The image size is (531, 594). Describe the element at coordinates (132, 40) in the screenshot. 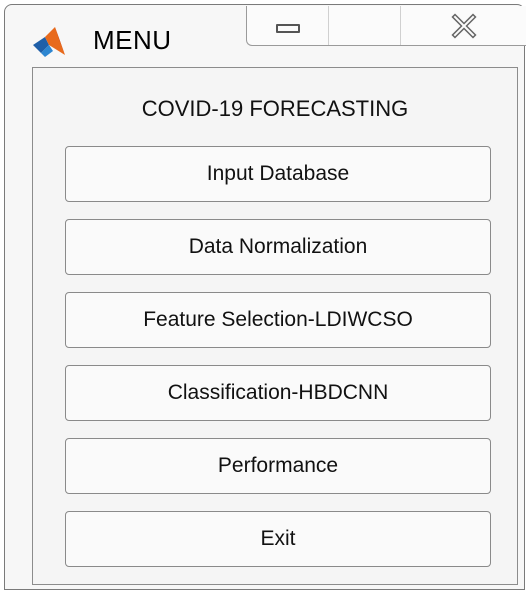

I see `window-title: MENU` at that location.